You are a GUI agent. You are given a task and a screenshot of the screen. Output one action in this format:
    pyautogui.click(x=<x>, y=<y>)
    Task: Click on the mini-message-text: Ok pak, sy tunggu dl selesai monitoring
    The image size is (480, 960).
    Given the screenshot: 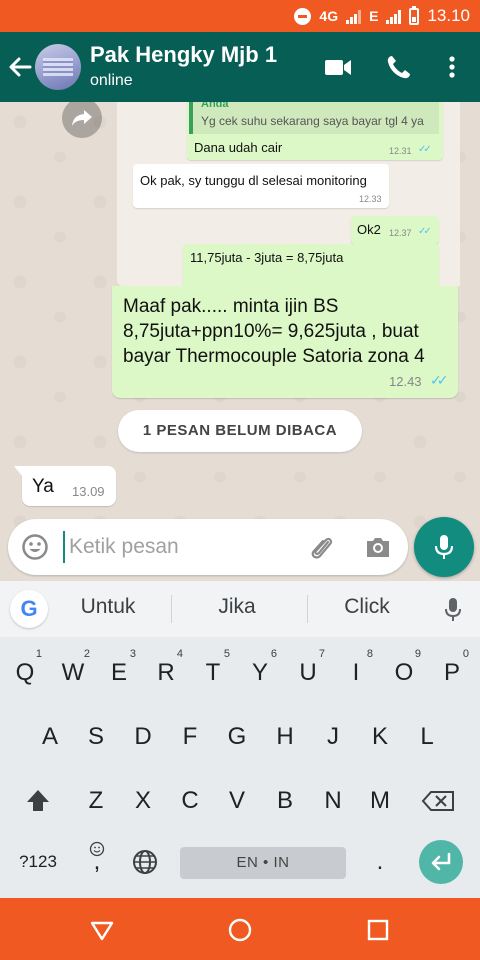 What is the action you would take?
    pyautogui.click(x=253, y=180)
    